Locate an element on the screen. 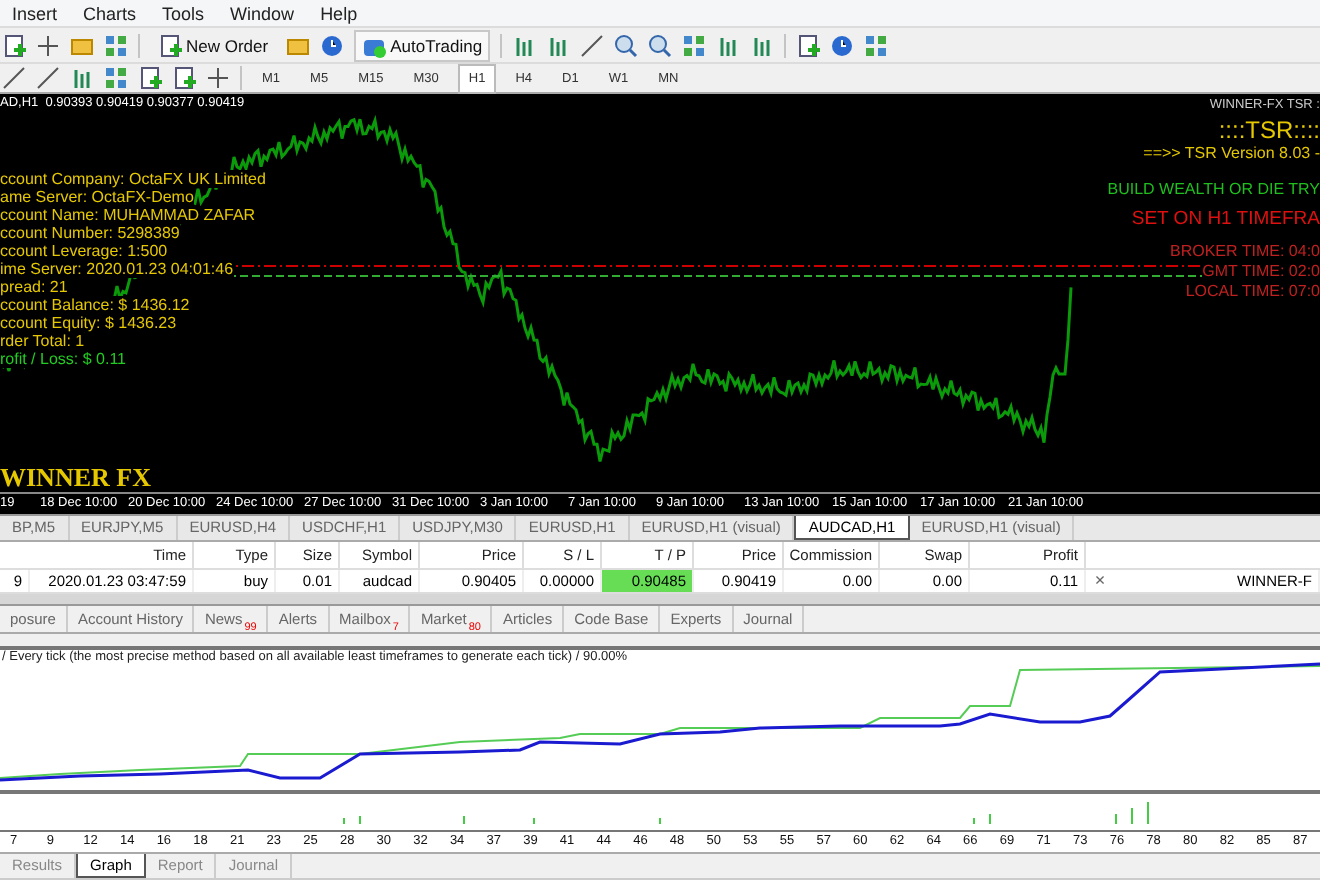  new-order-icon is located at coordinates (170, 45).